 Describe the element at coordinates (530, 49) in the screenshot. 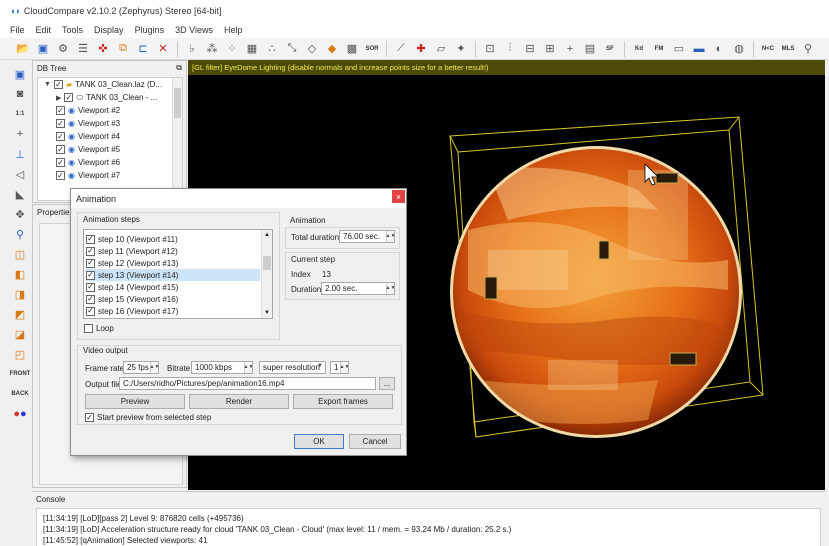

I see `compare-icon: ⊟` at that location.